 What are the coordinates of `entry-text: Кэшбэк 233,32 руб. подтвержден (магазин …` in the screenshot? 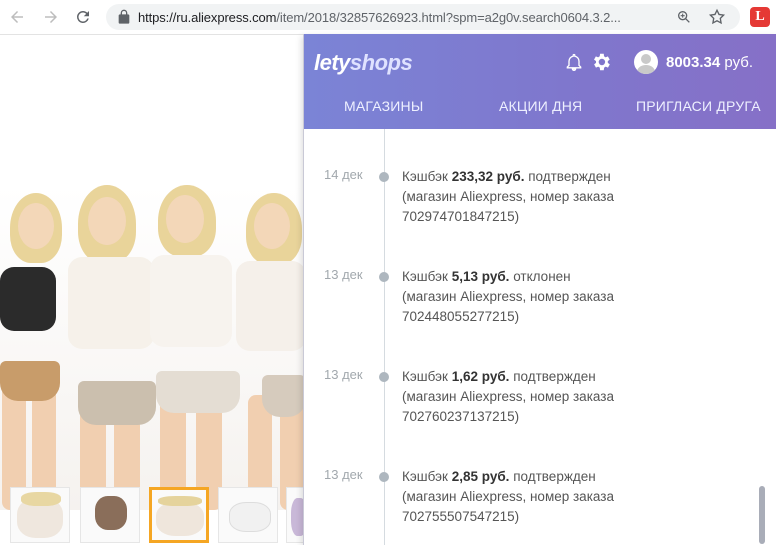 It's located at (508, 196).